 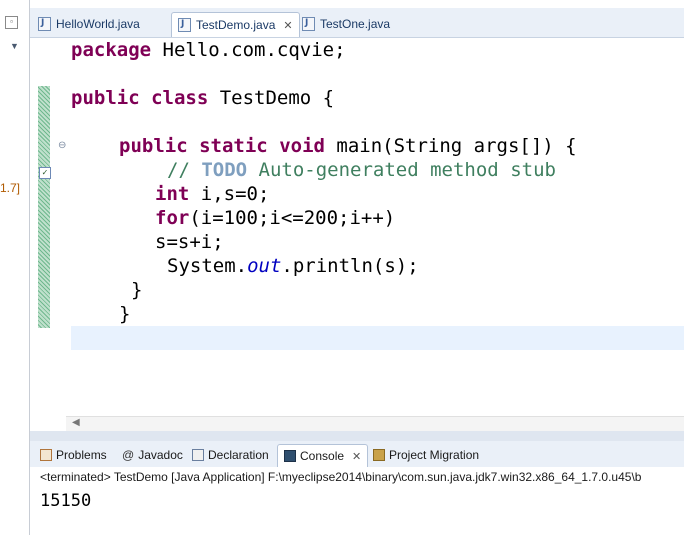 I want to click on code-line-5: int i,s=0;, so click(x=212, y=194).